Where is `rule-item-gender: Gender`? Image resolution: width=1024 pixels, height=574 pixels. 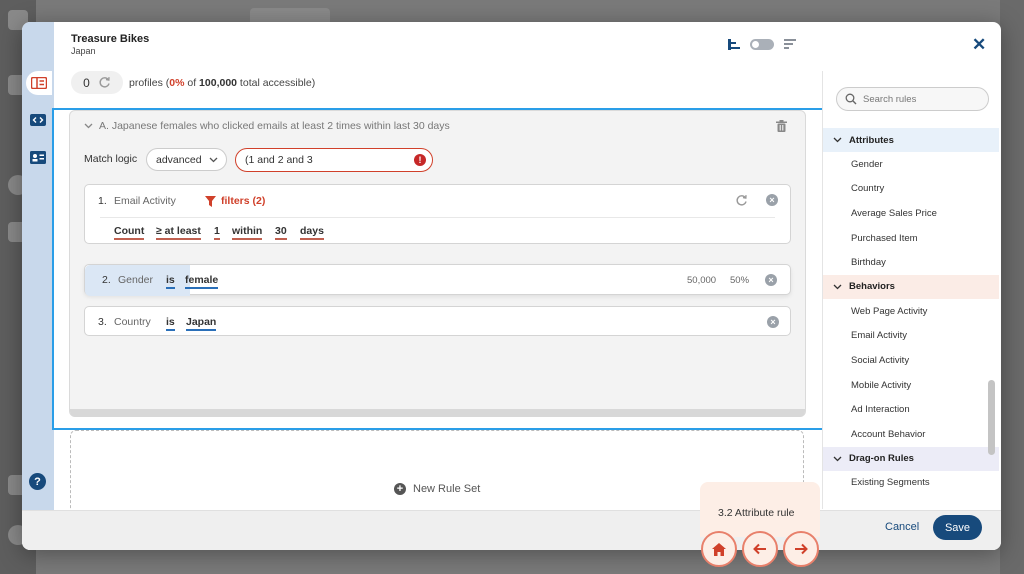 rule-item-gender: Gender is located at coordinates (911, 164).